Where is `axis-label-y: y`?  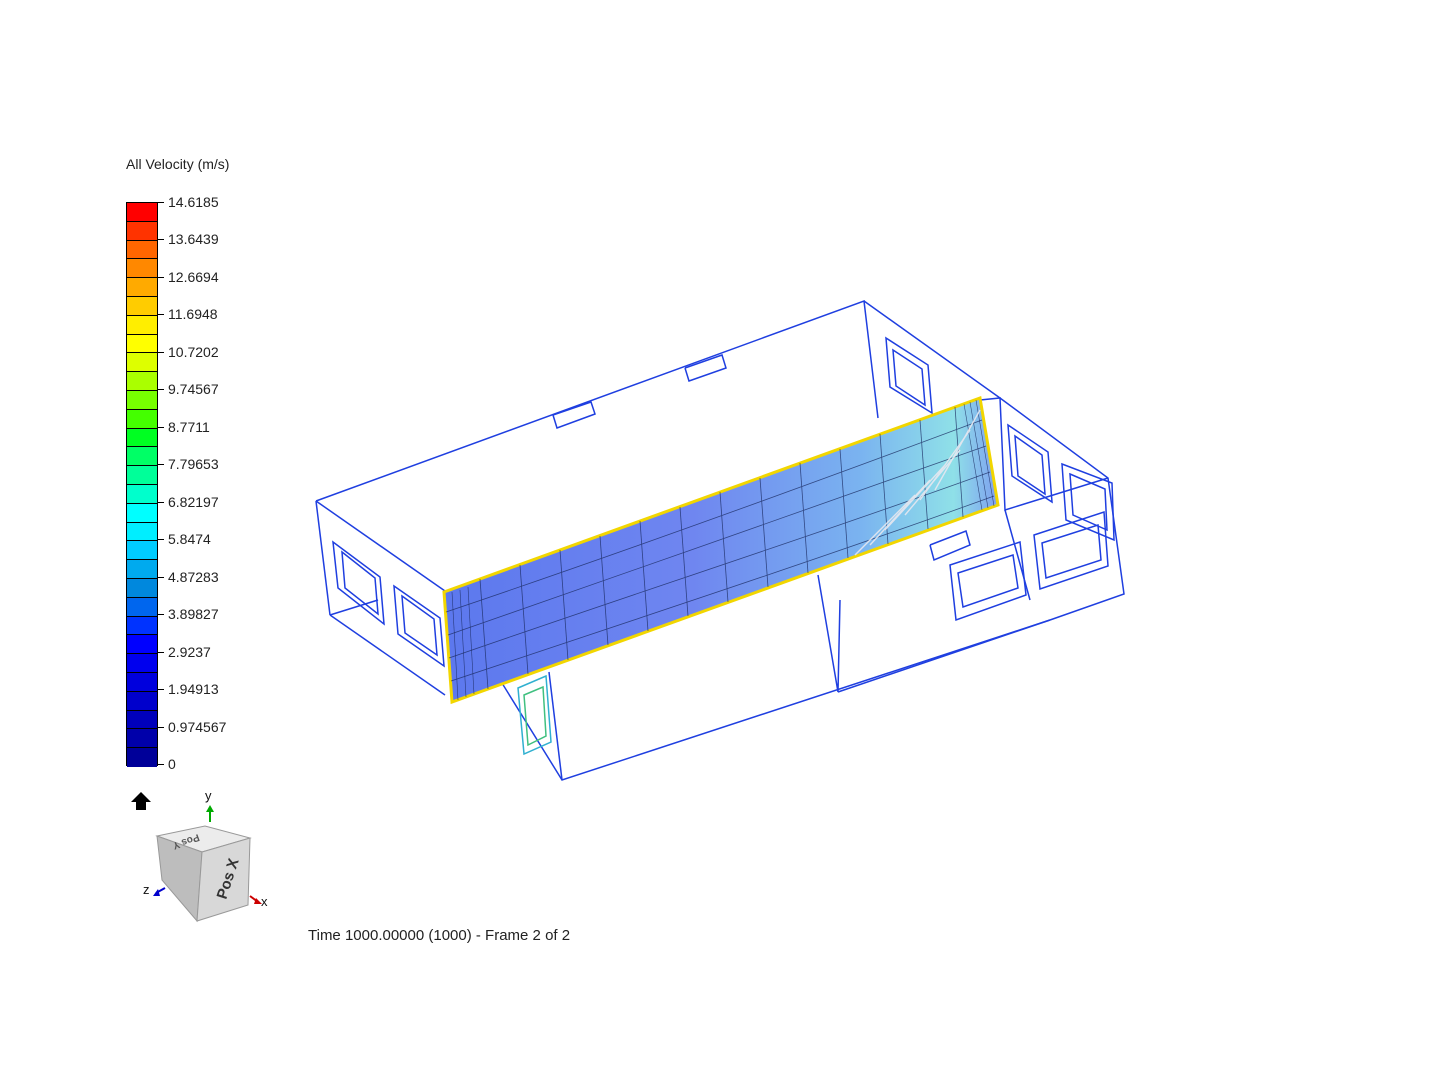 axis-label-y: y is located at coordinates (208, 795).